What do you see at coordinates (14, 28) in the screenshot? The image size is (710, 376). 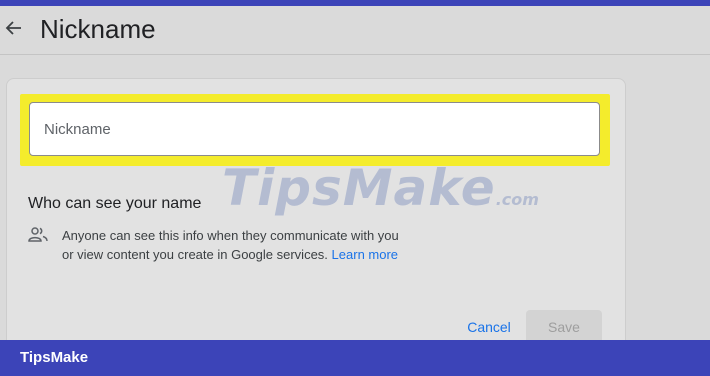 I see `arrow-back-icon` at bounding box center [14, 28].